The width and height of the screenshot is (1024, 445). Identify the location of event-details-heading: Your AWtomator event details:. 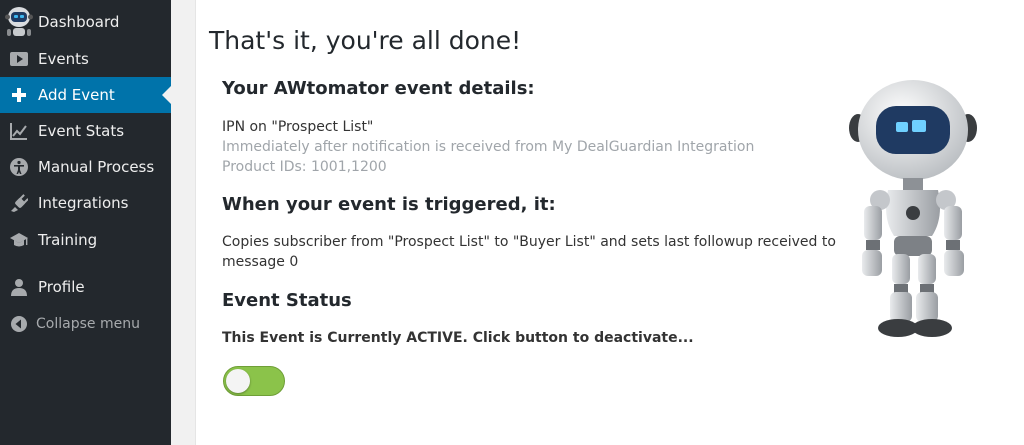
(378, 88).